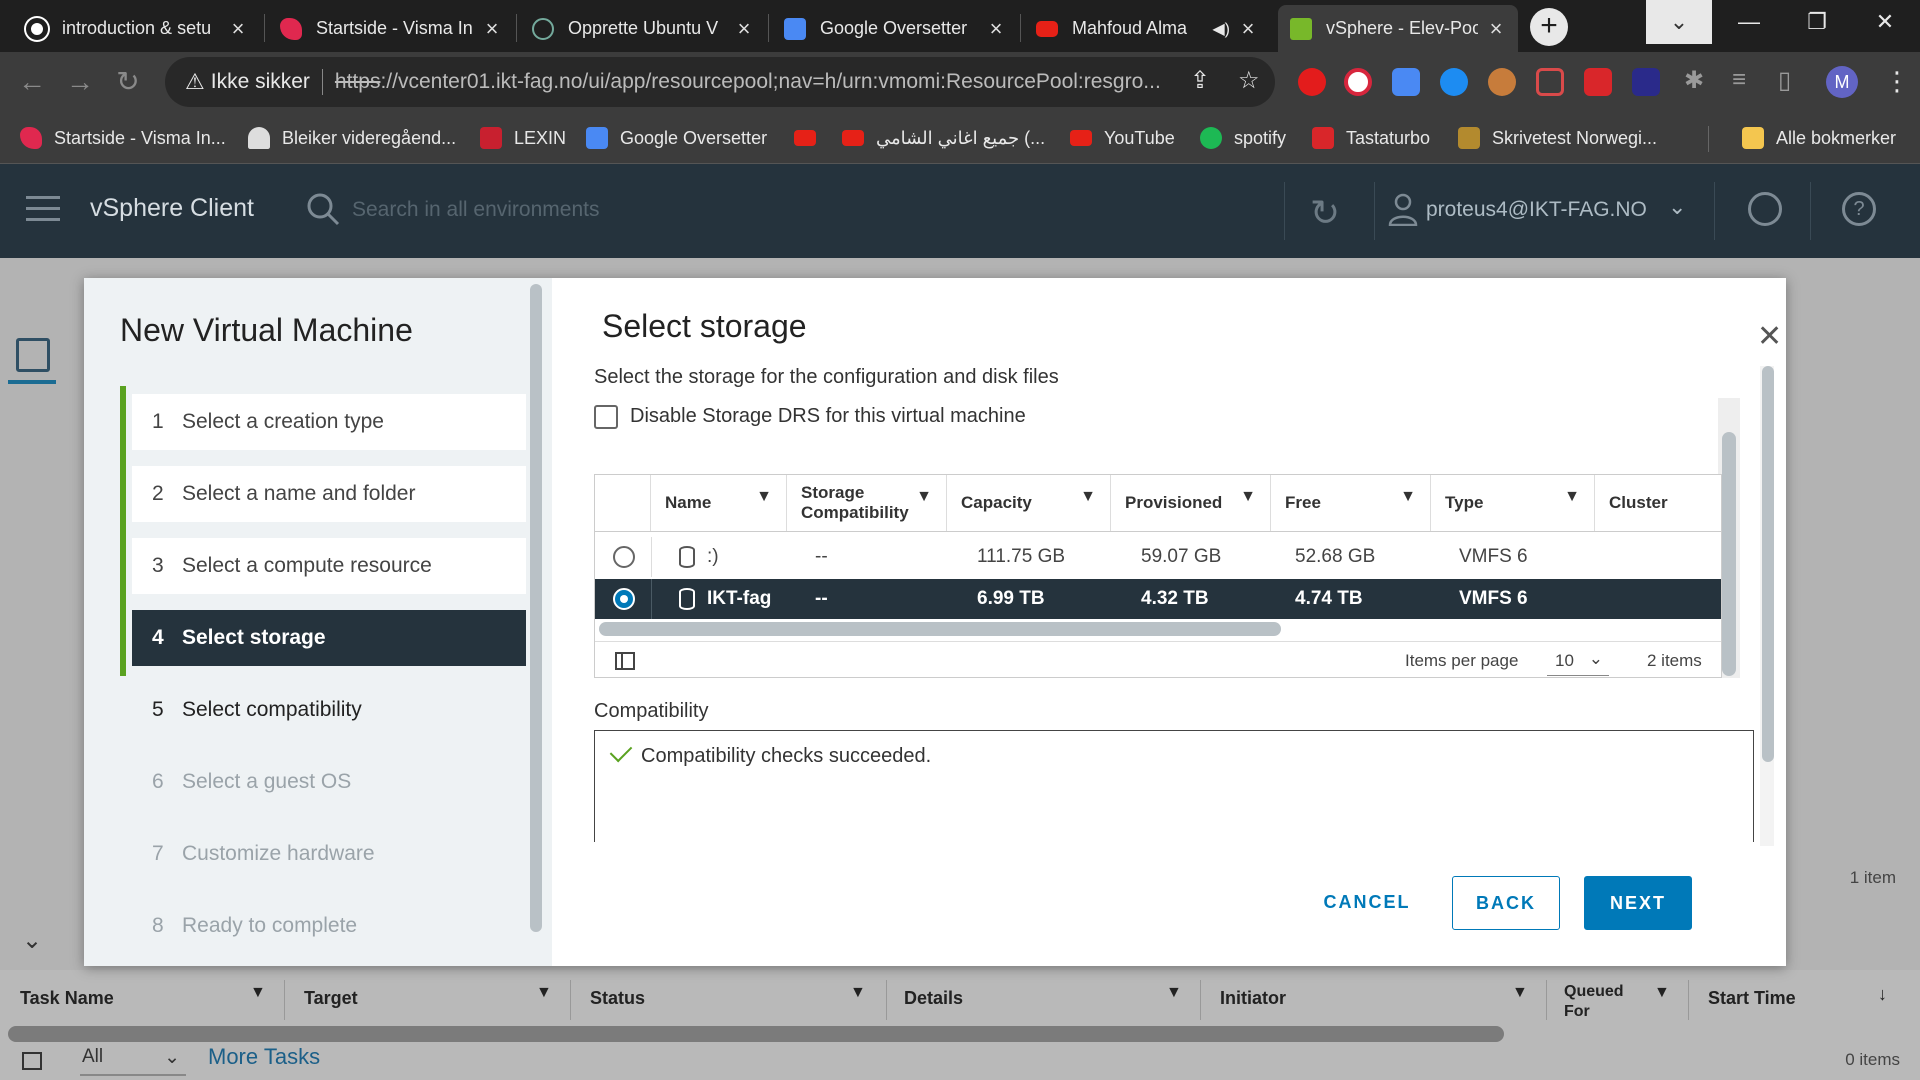  I want to click on sort-arrow-icon: ↓, so click(1882, 994).